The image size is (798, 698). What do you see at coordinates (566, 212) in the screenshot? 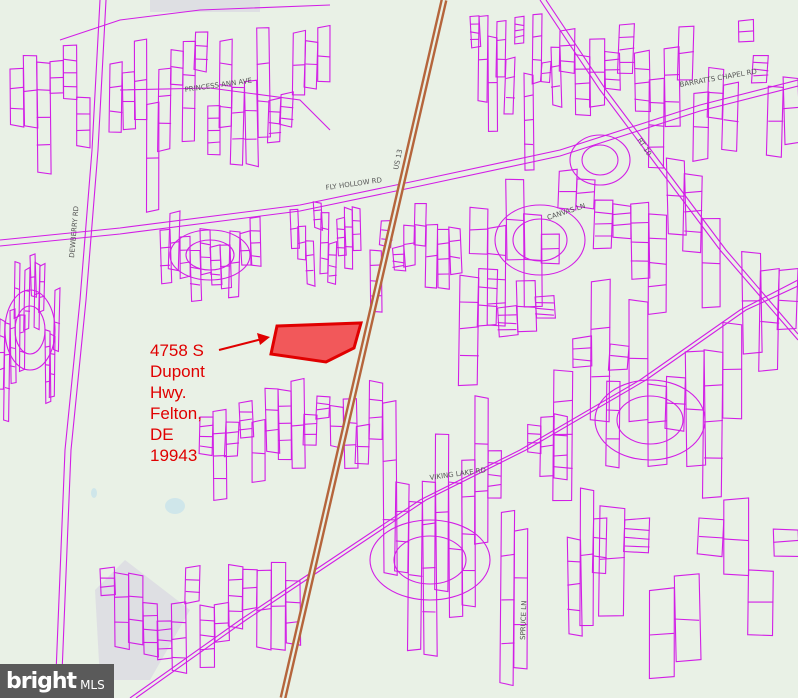
I see `road-label: CANVAS LN` at bounding box center [566, 212].